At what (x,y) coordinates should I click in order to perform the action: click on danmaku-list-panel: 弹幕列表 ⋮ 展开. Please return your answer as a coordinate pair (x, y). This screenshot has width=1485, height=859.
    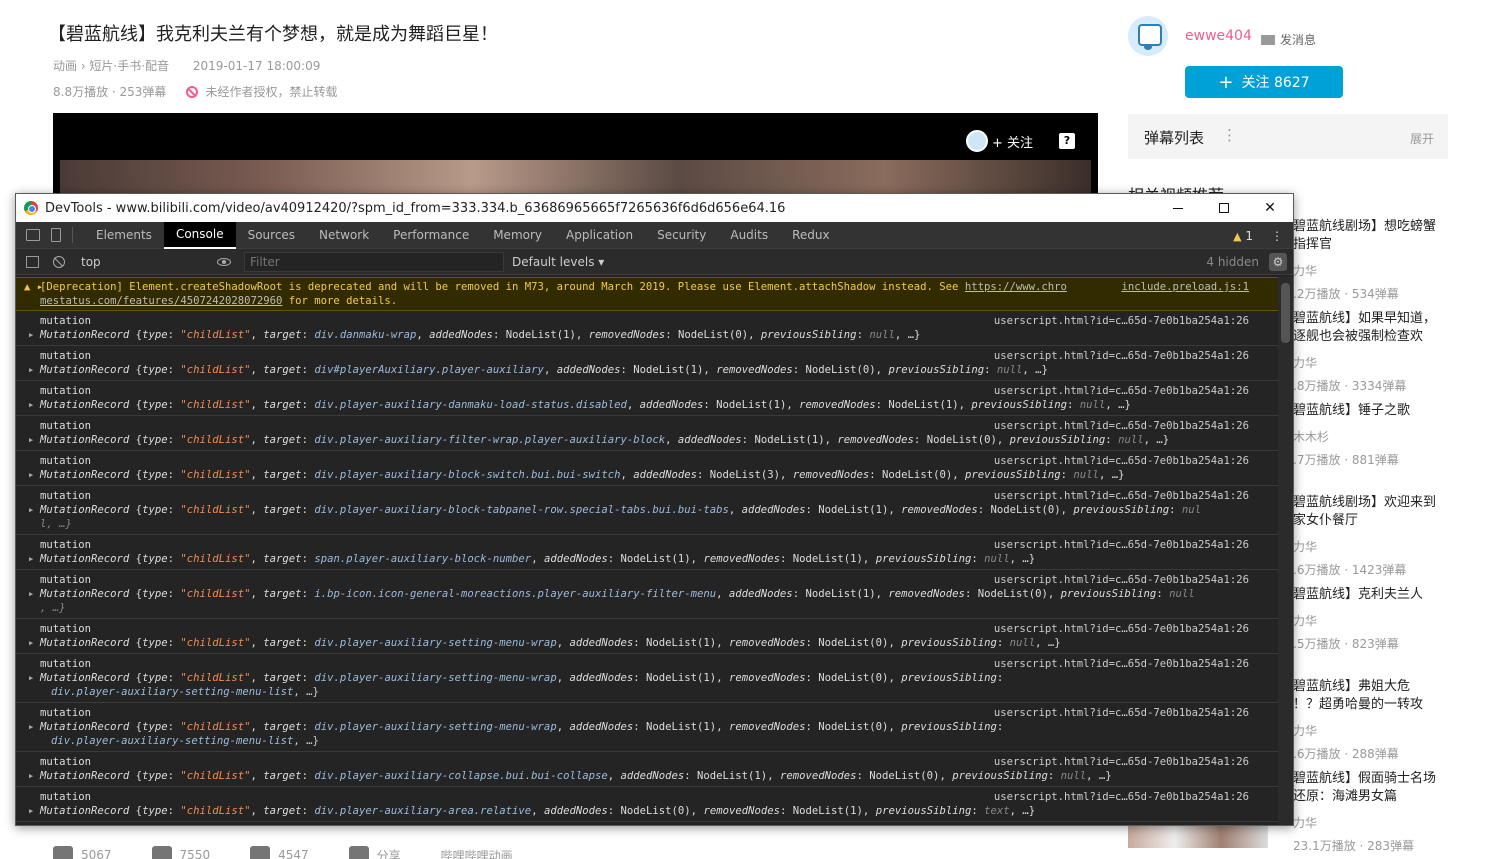
    Looking at the image, I should click on (1288, 136).